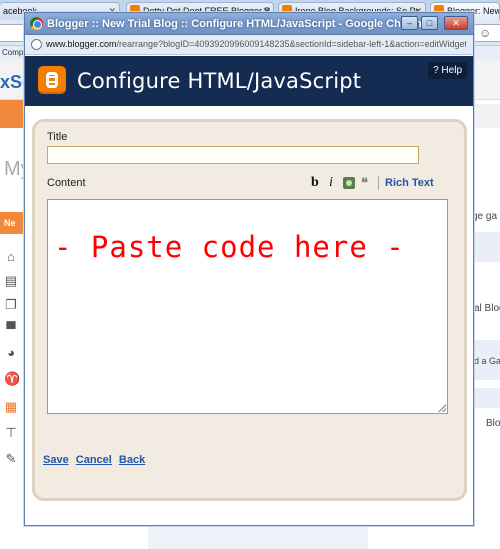  Describe the element at coordinates (11, 329) in the screenshot. I see `comments-icon: ▀` at that location.